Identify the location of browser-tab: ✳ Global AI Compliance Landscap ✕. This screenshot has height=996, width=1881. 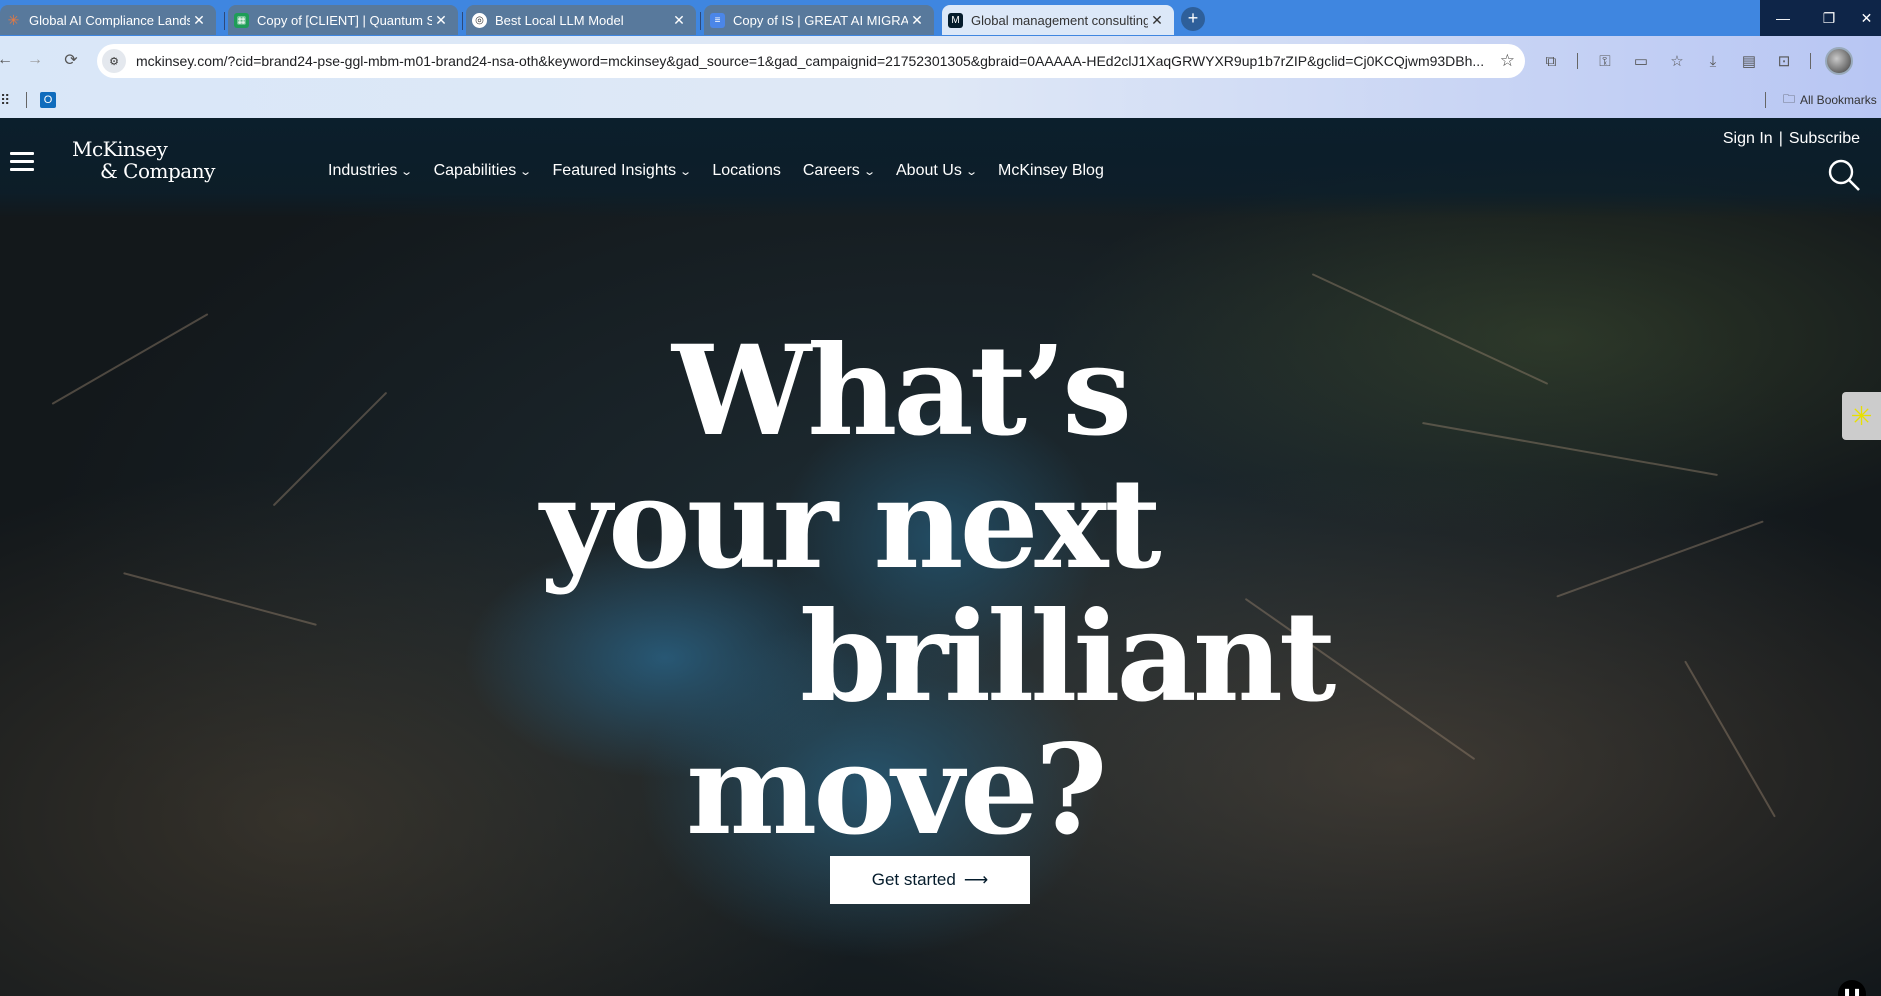
(108, 20).